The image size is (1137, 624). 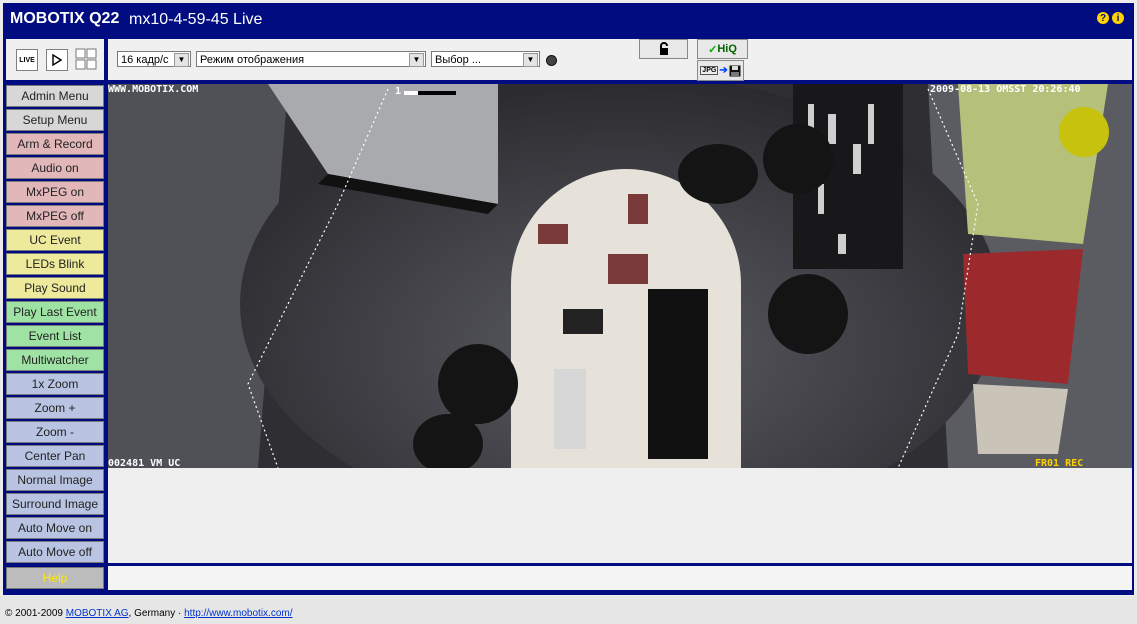 I want to click on sidebar-button-play-last-event: Play Last Event, so click(x=55, y=312).